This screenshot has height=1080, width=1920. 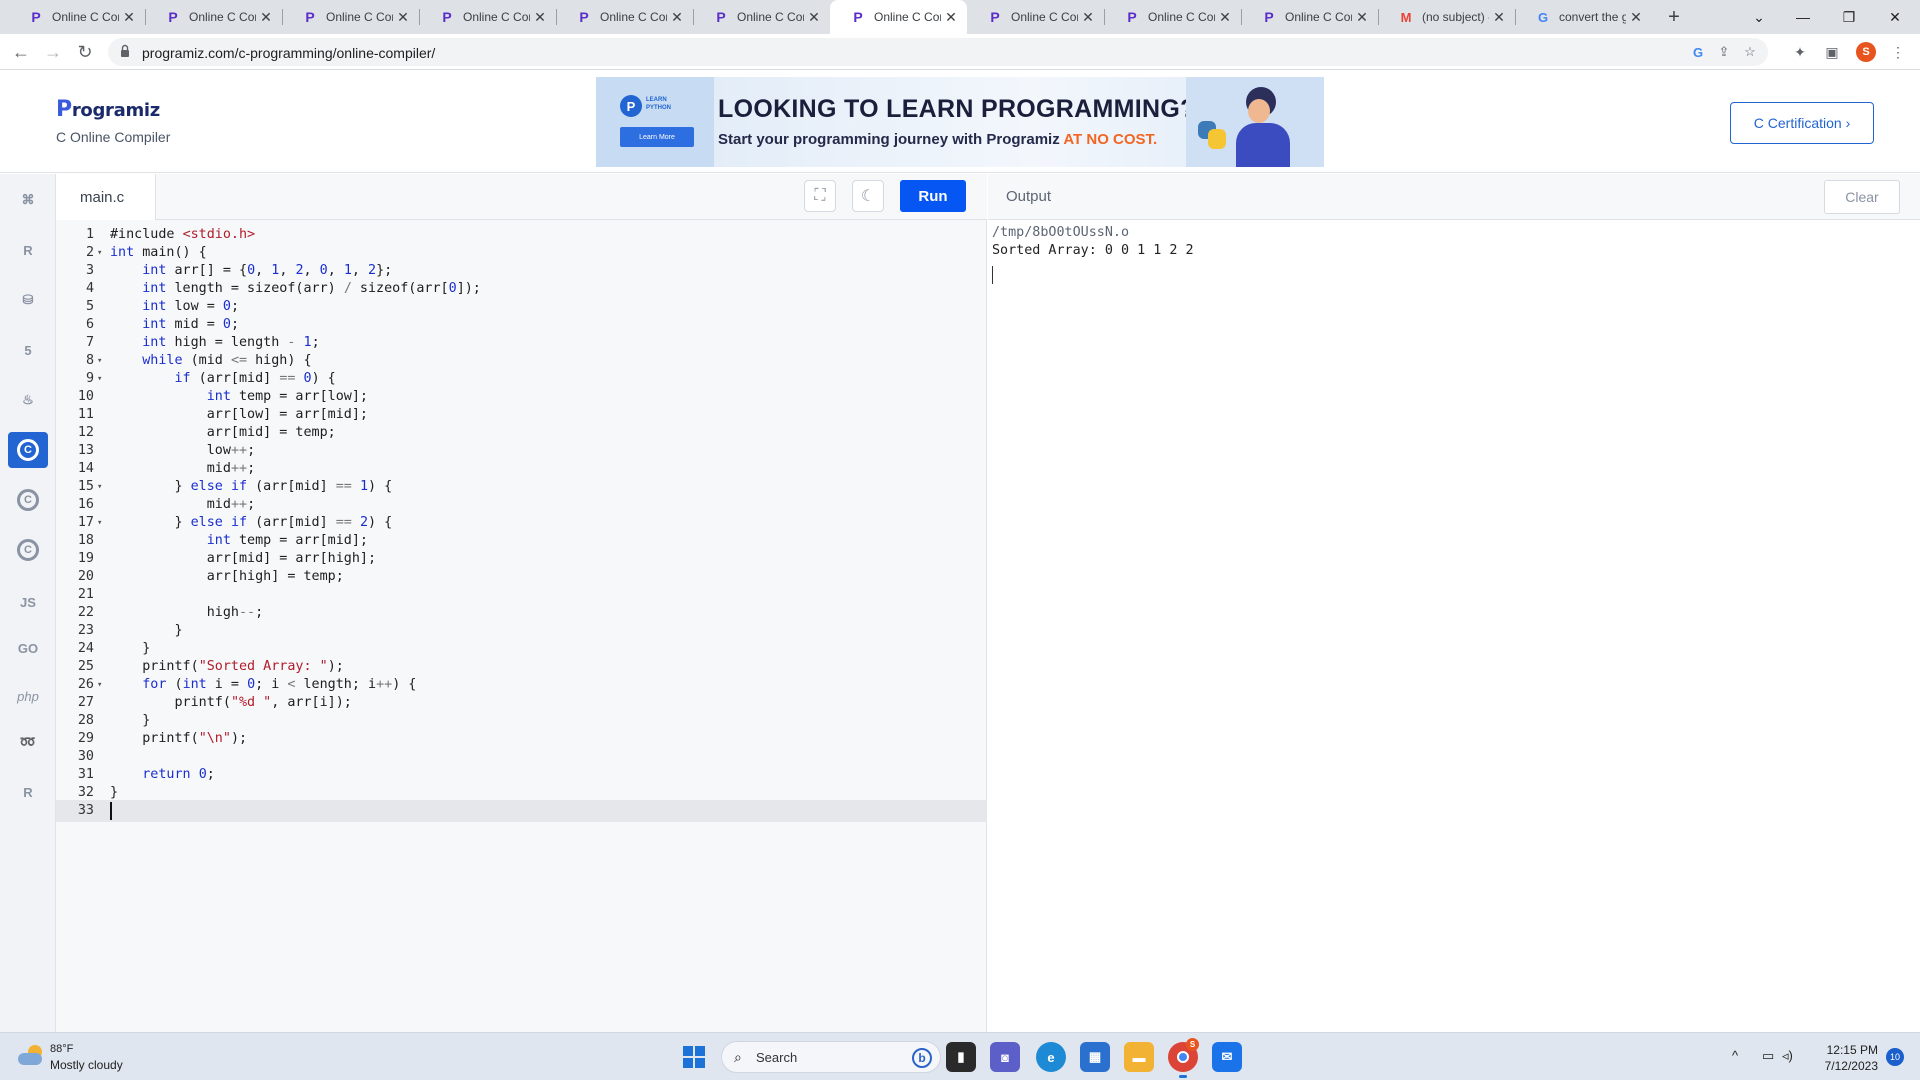 What do you see at coordinates (1698, 52) in the screenshot?
I see `google-lens-icon: G` at bounding box center [1698, 52].